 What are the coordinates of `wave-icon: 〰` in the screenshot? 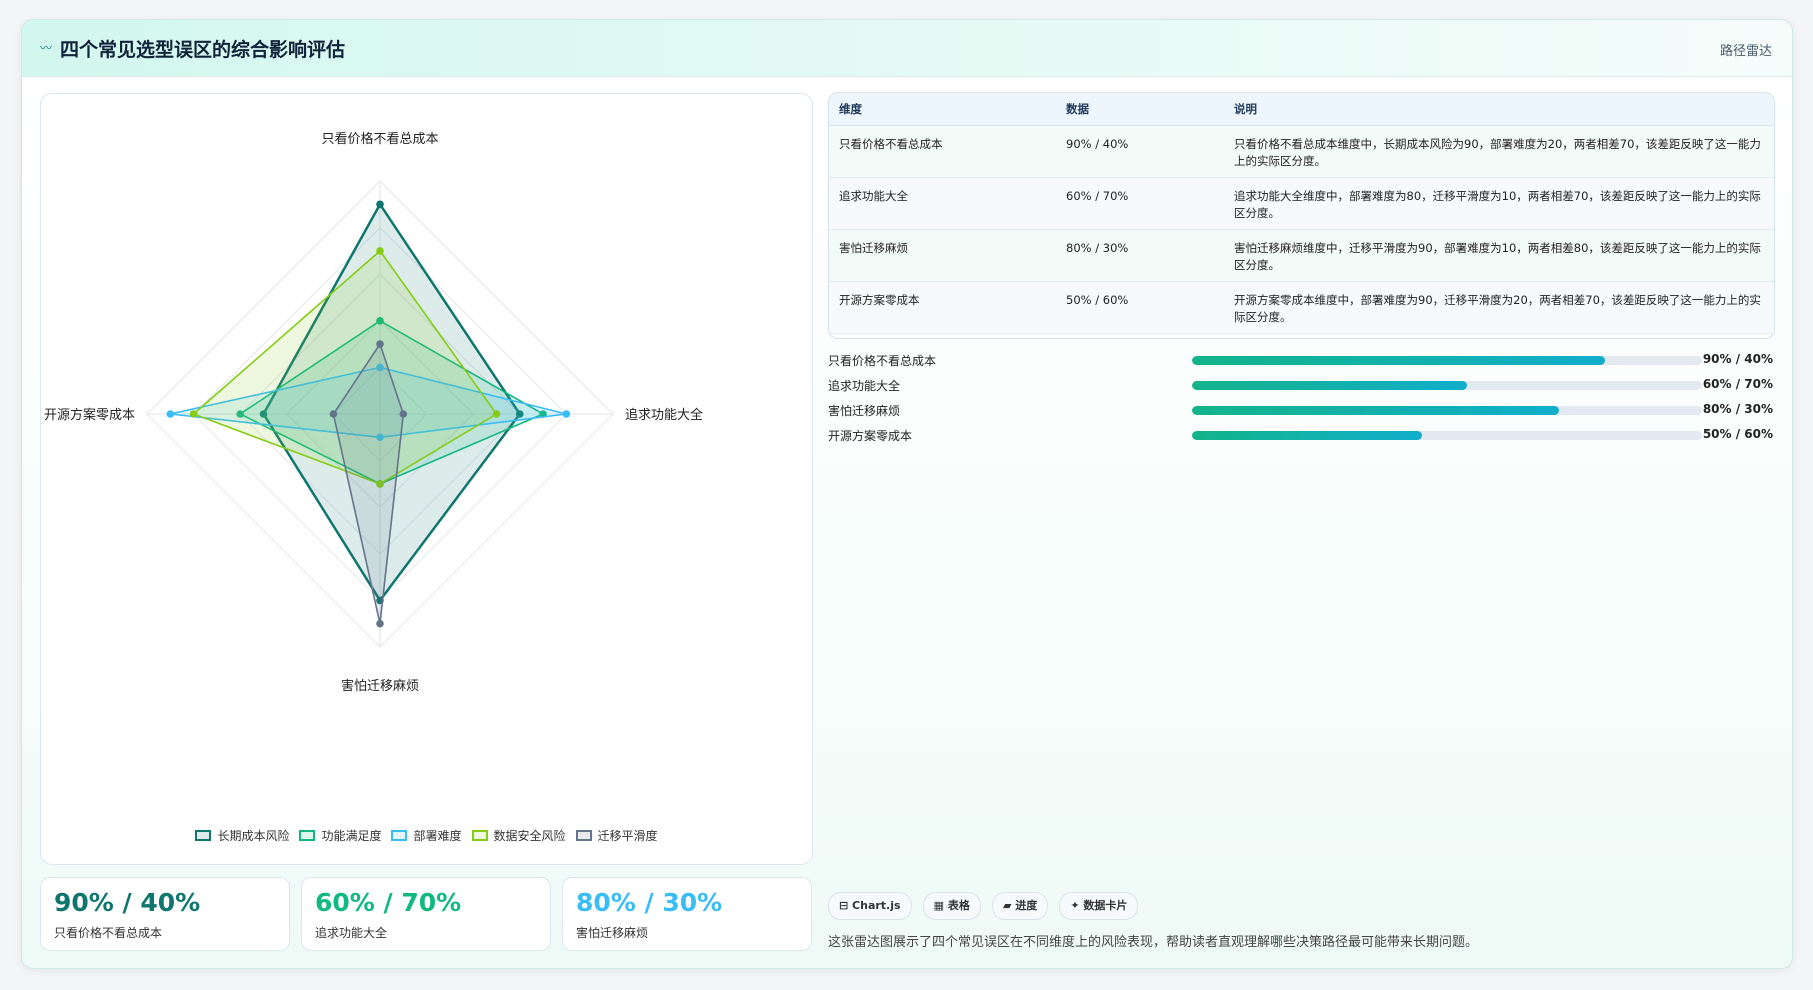 It's located at (46, 48).